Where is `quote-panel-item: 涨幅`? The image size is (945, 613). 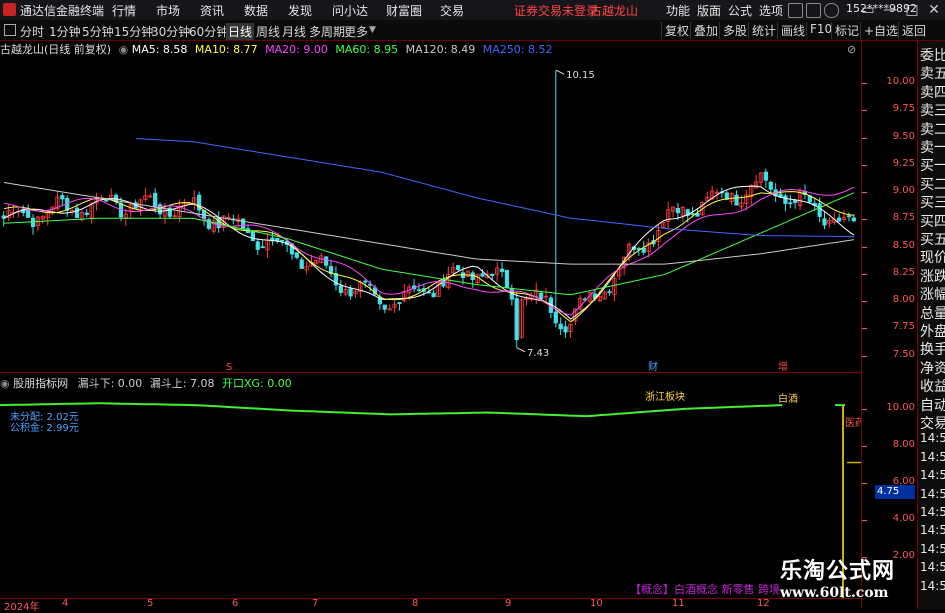
quote-panel-item: 涨幅 is located at coordinates (932, 294).